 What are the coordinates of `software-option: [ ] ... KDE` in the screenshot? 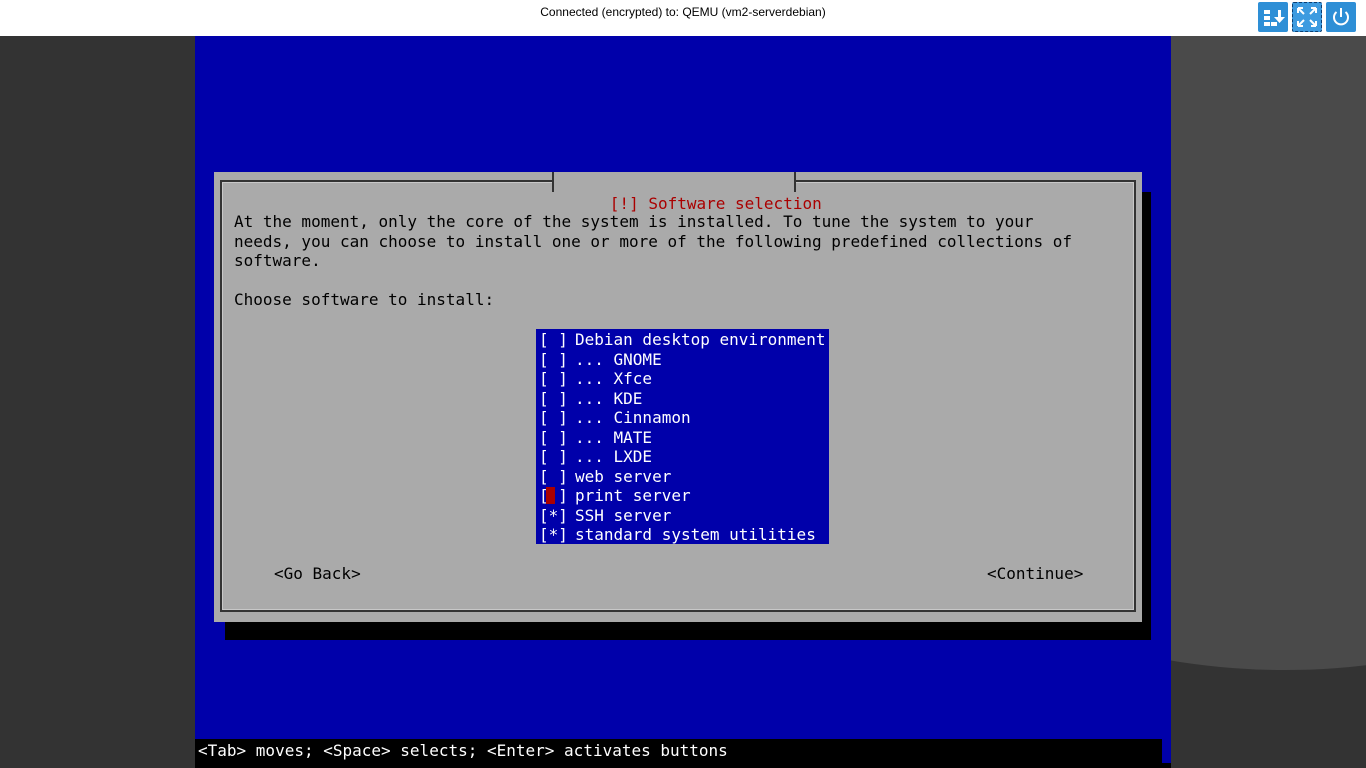 It's located at (682, 399).